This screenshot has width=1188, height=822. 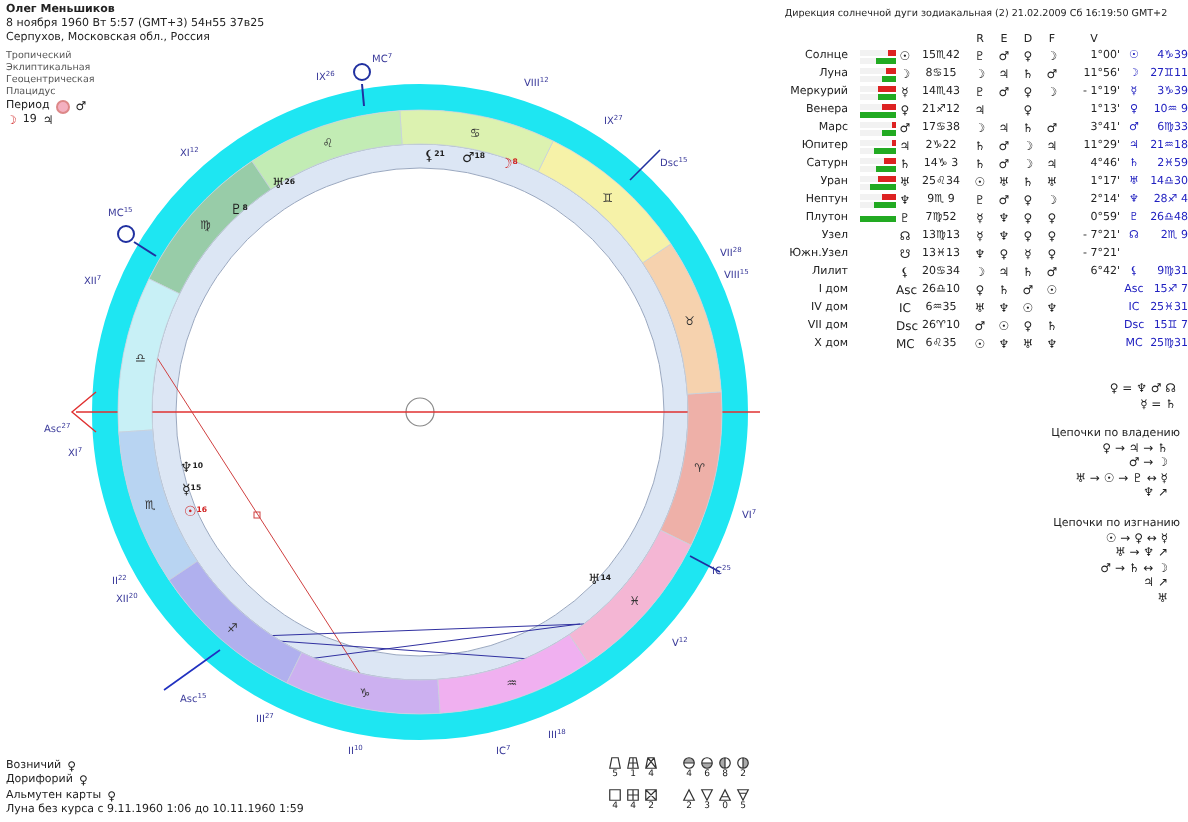 I want to click on period-dot-icon, so click(x=62, y=106).